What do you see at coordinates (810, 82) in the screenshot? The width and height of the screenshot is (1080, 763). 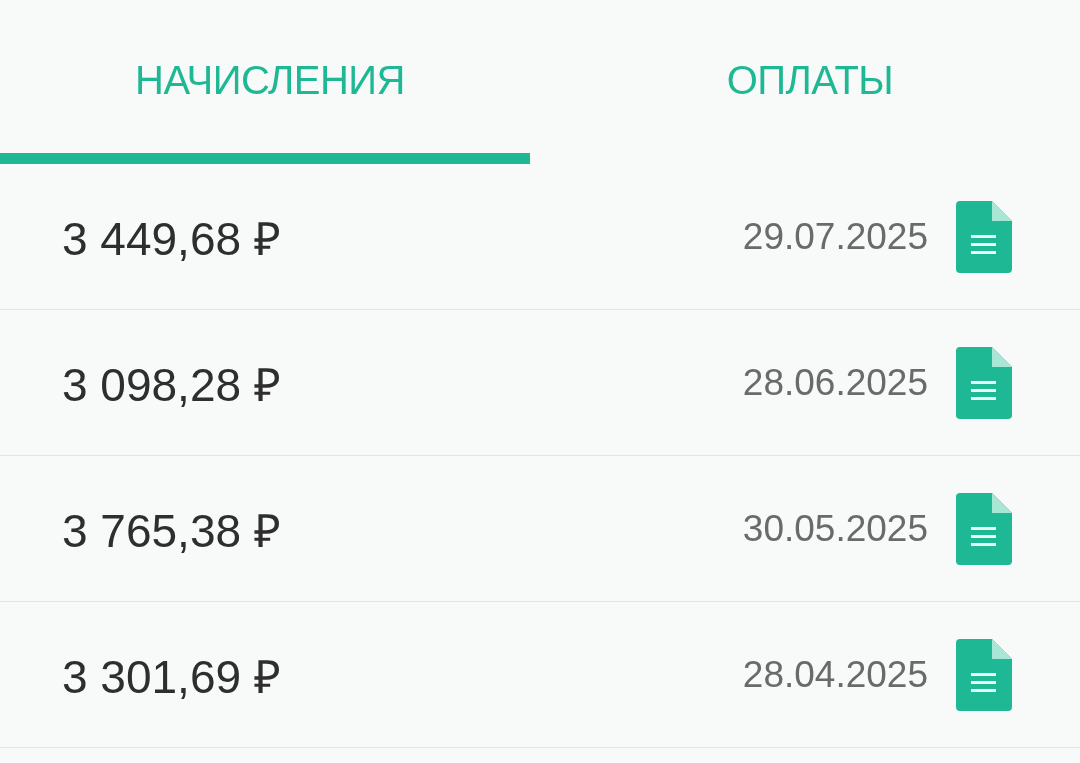 I see `tab: ОПЛАТЫ` at bounding box center [810, 82].